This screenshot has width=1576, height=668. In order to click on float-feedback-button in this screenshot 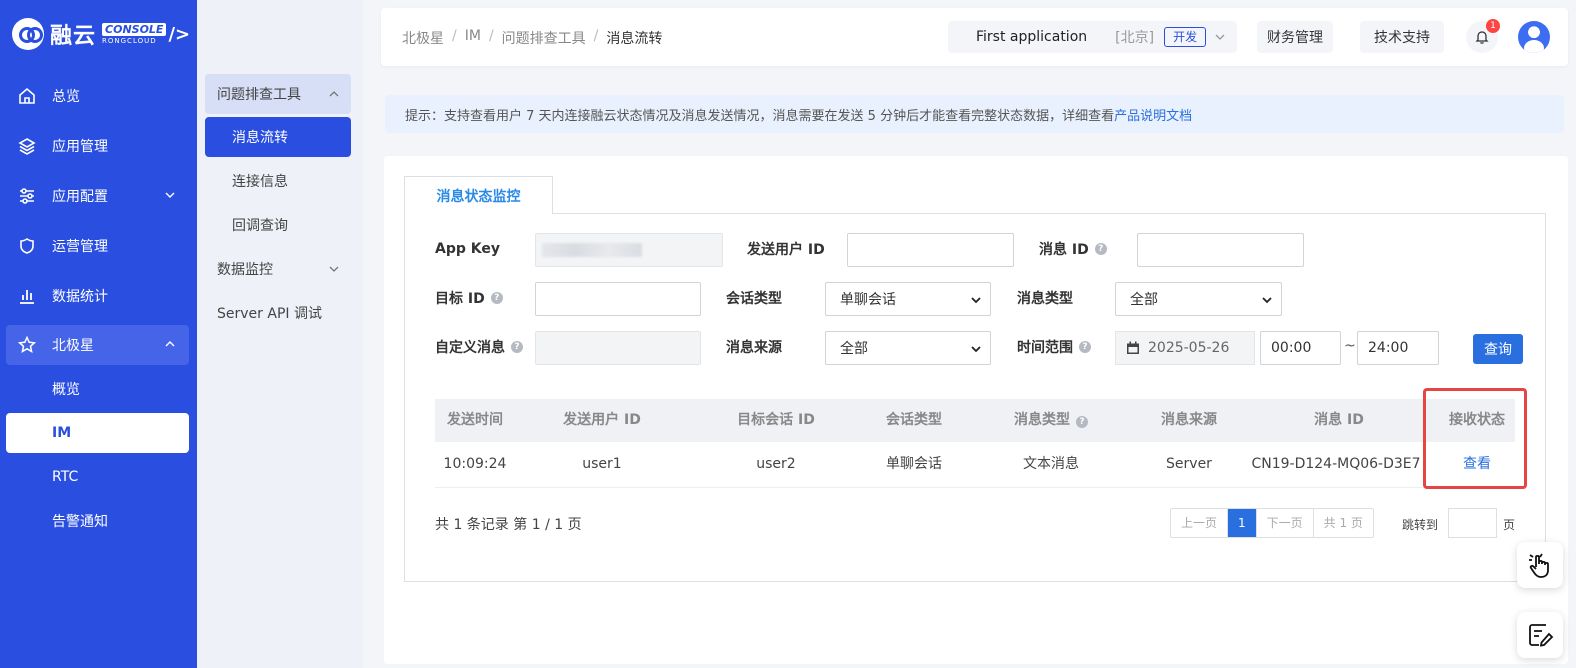, I will do `click(1540, 635)`.